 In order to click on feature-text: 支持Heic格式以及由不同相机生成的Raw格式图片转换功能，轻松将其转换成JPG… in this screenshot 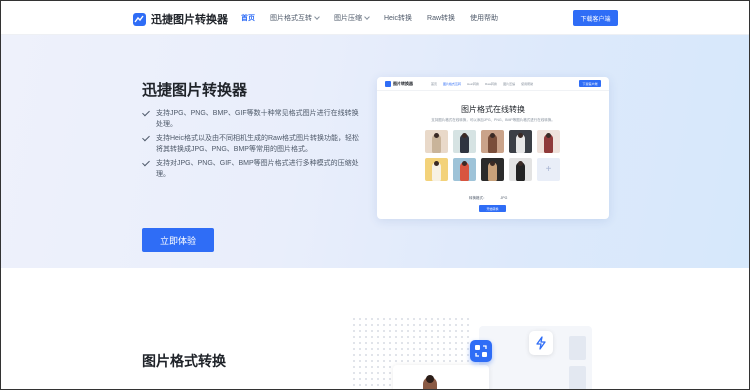, I will do `click(258, 144)`.